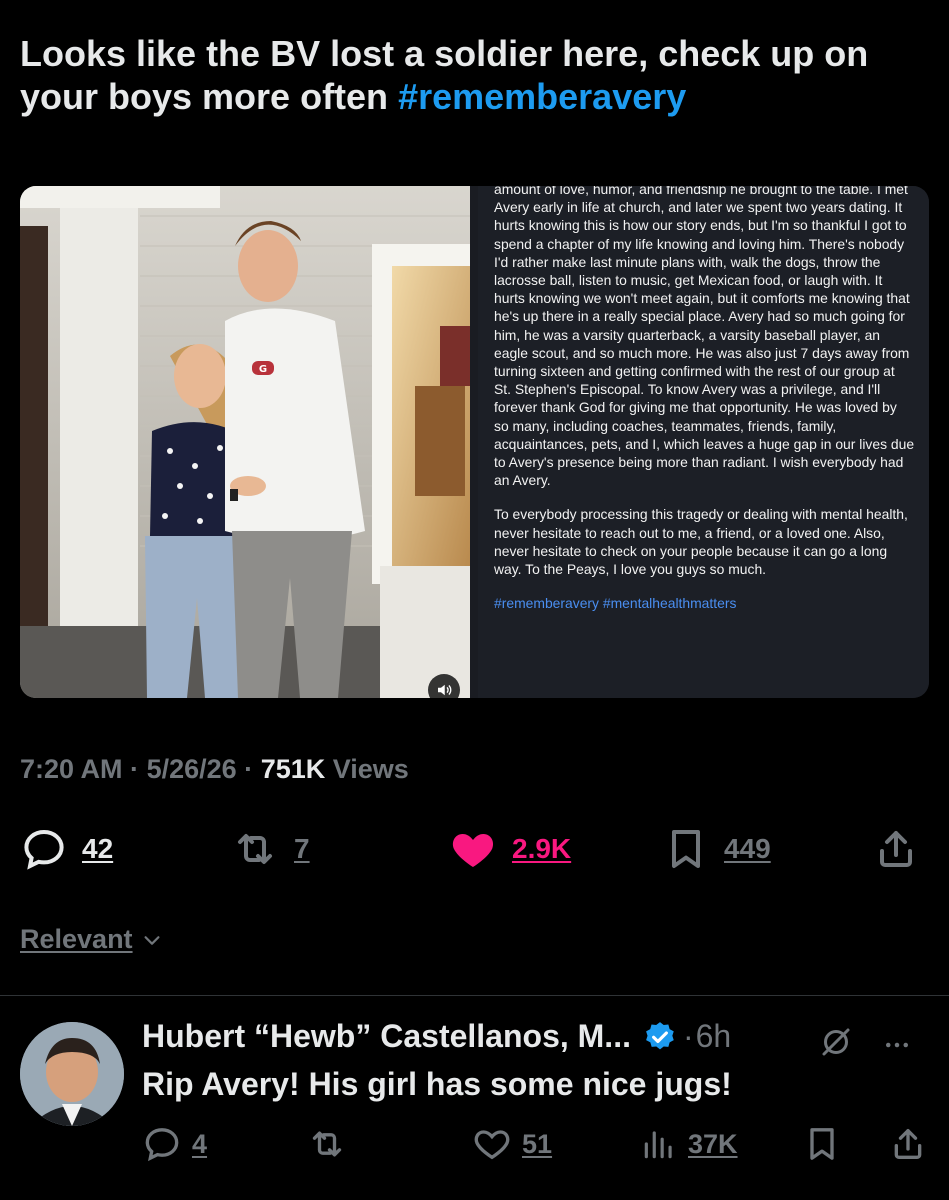 This screenshot has height=1200, width=949. What do you see at coordinates (445, 690) in the screenshot?
I see `speaker-icon` at bounding box center [445, 690].